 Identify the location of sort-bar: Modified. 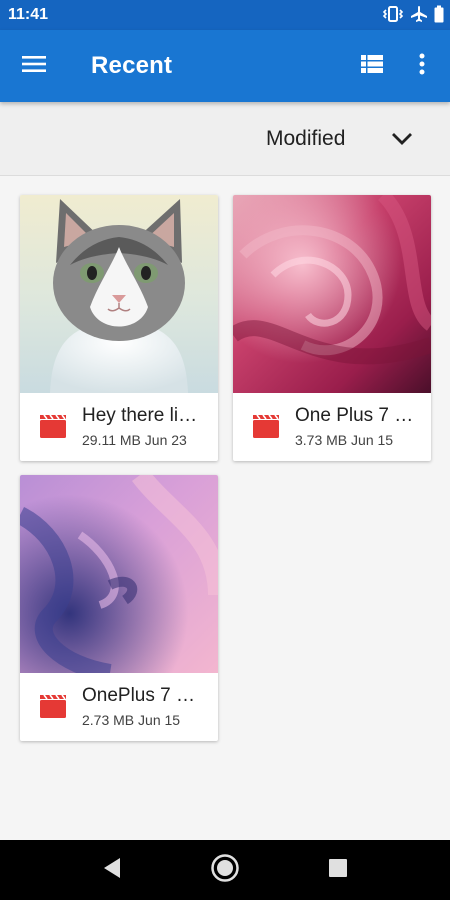
(225, 139).